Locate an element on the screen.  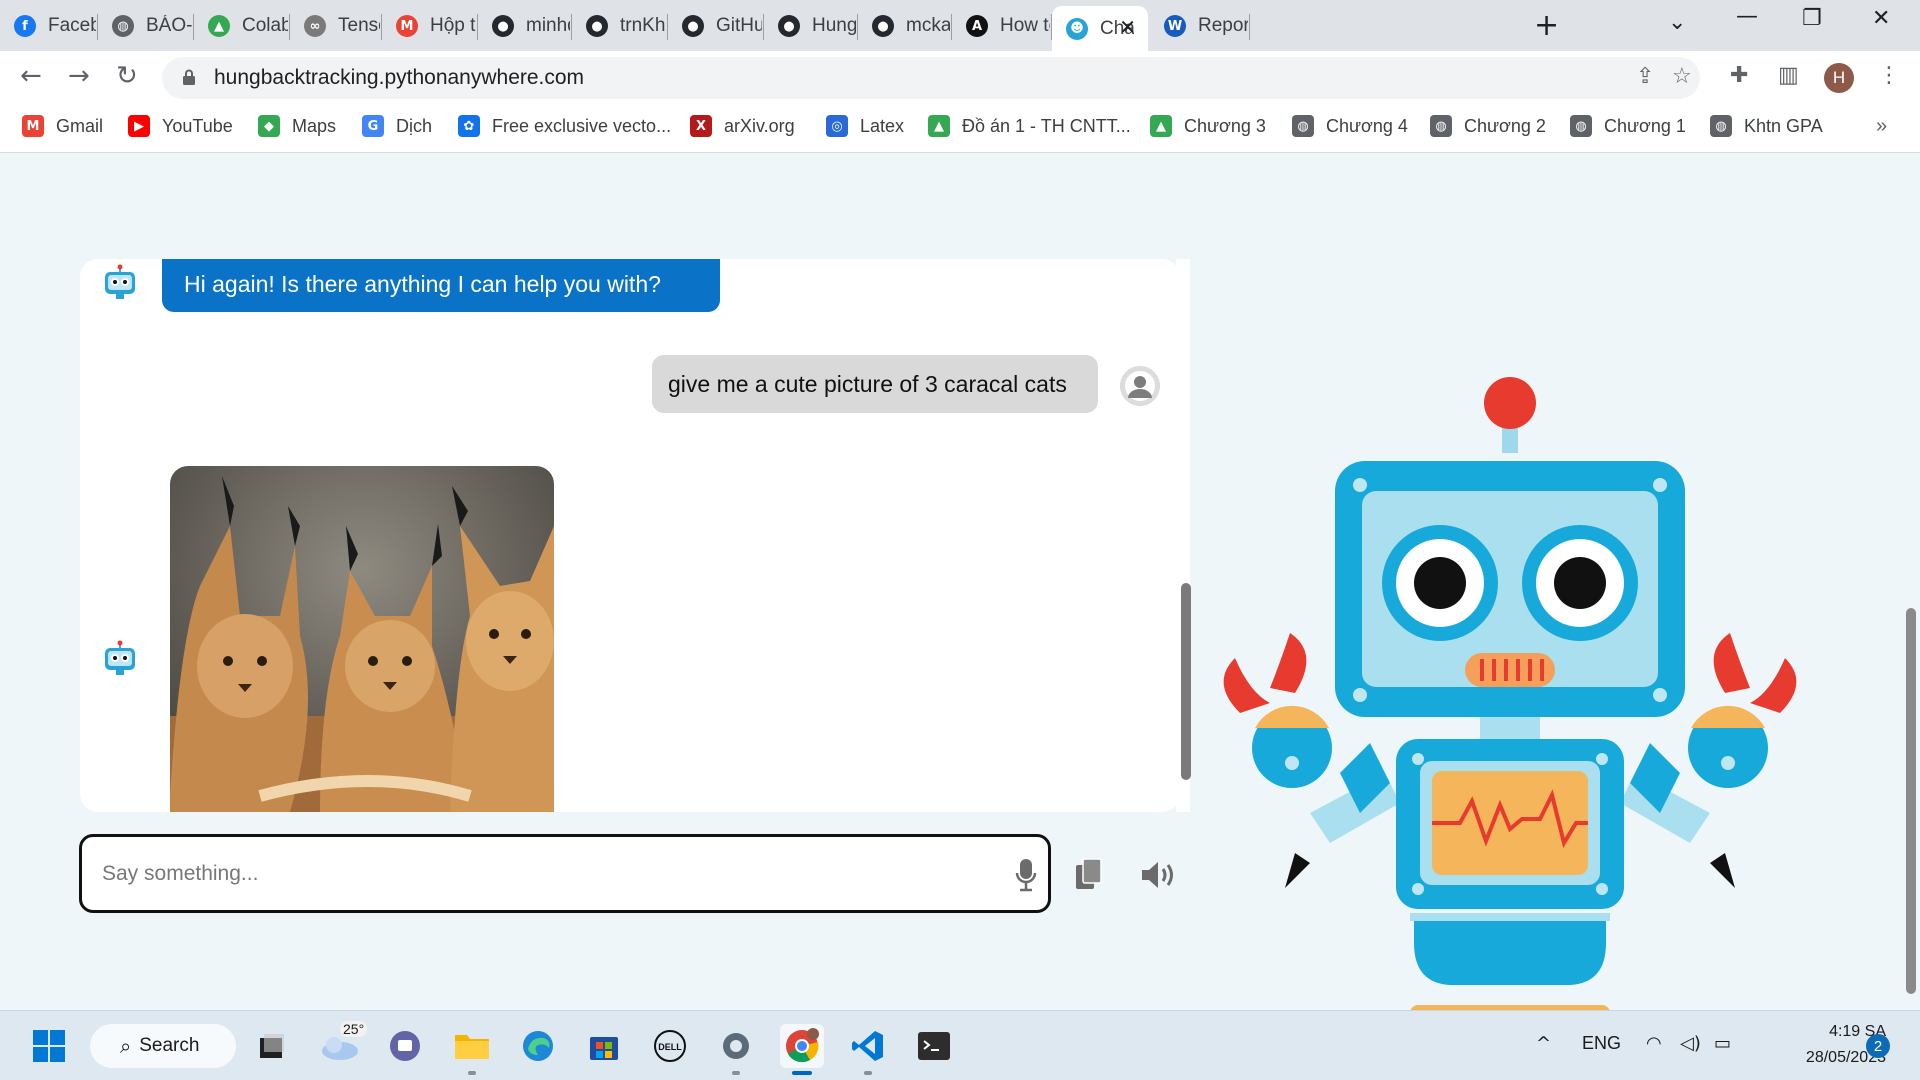
lock-icon is located at coordinates (189, 77).